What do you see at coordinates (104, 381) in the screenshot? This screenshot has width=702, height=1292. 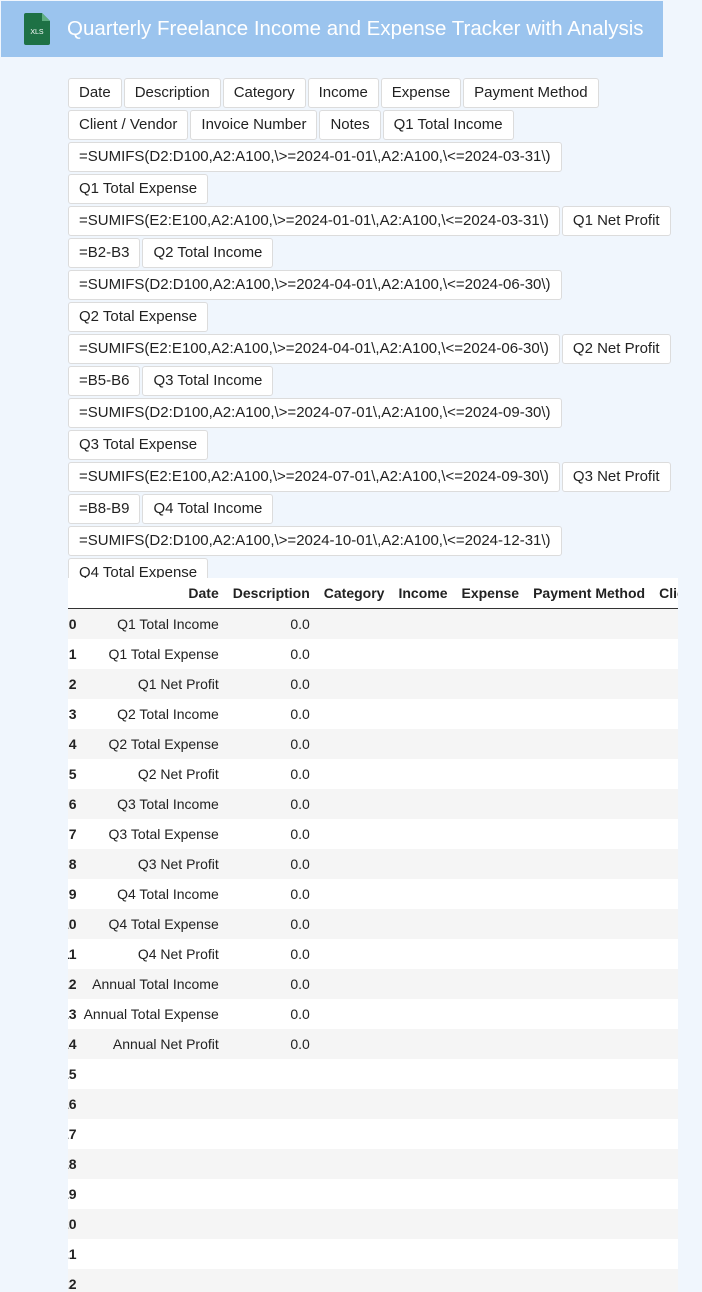 I see `column-chip: =B5-B6` at bounding box center [104, 381].